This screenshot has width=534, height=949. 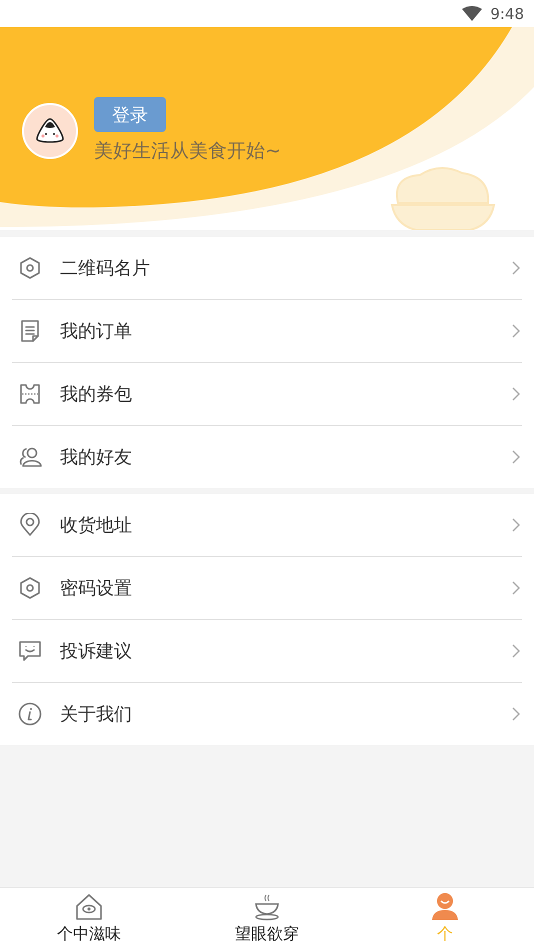 I want to click on menu-item: 收货地址, so click(x=267, y=525).